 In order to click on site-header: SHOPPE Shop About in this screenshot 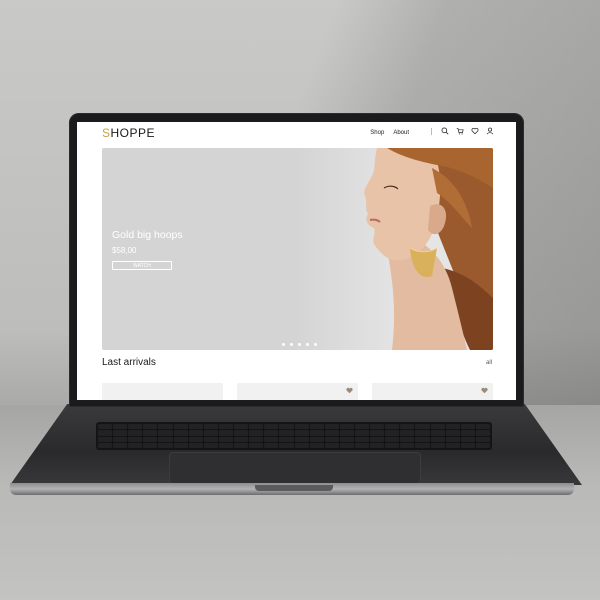, I will do `click(296, 133)`.